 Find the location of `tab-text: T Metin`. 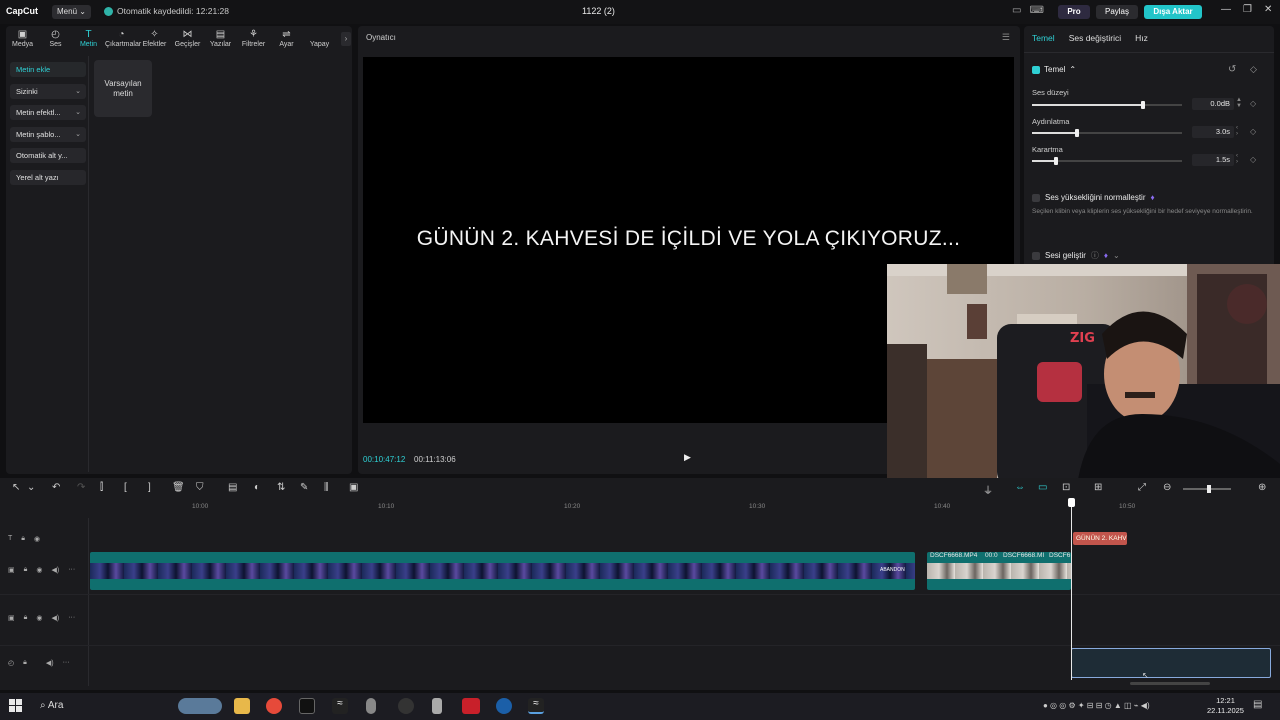

tab-text: T Metin is located at coordinates (88, 40).